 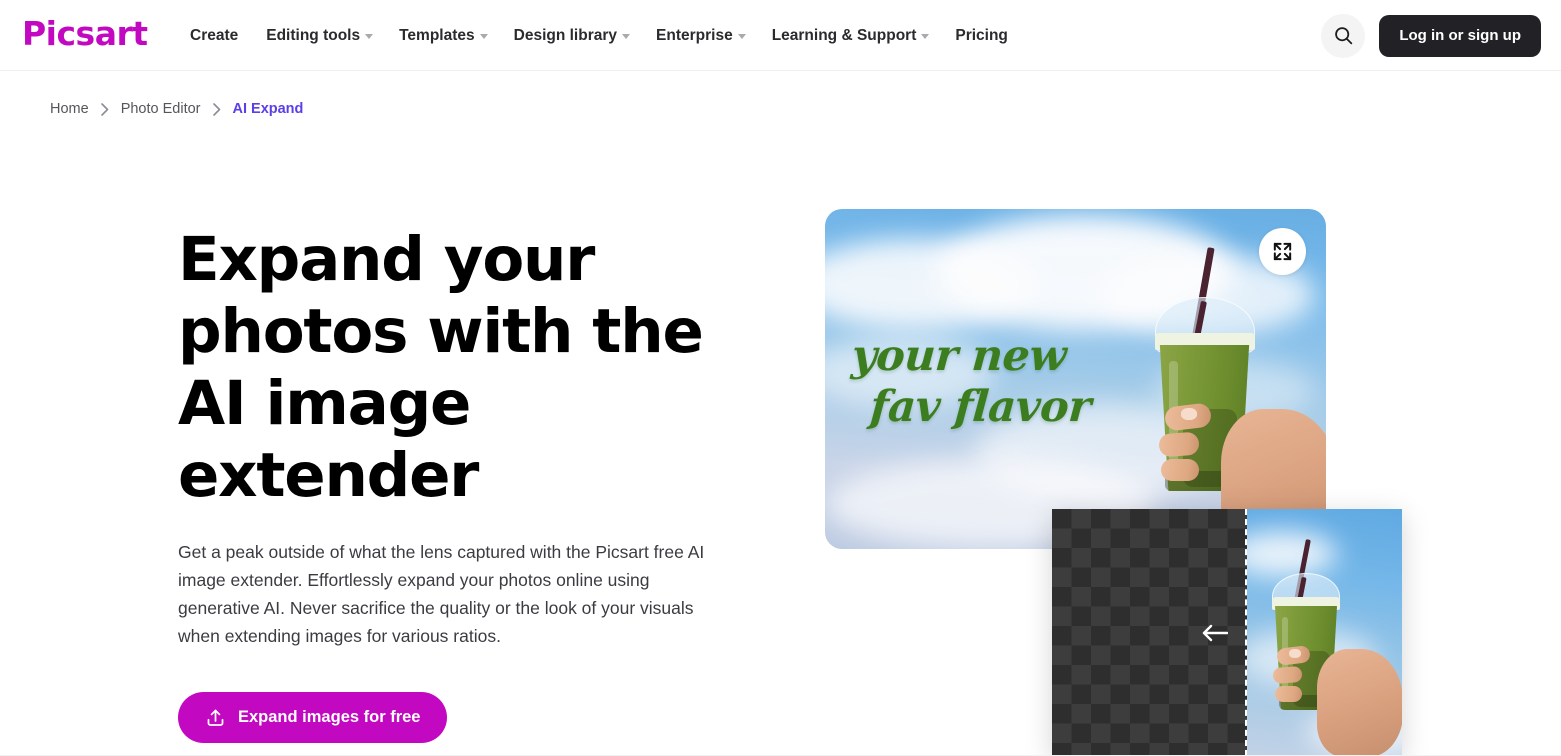 I want to click on search-icon, so click(x=1344, y=36).